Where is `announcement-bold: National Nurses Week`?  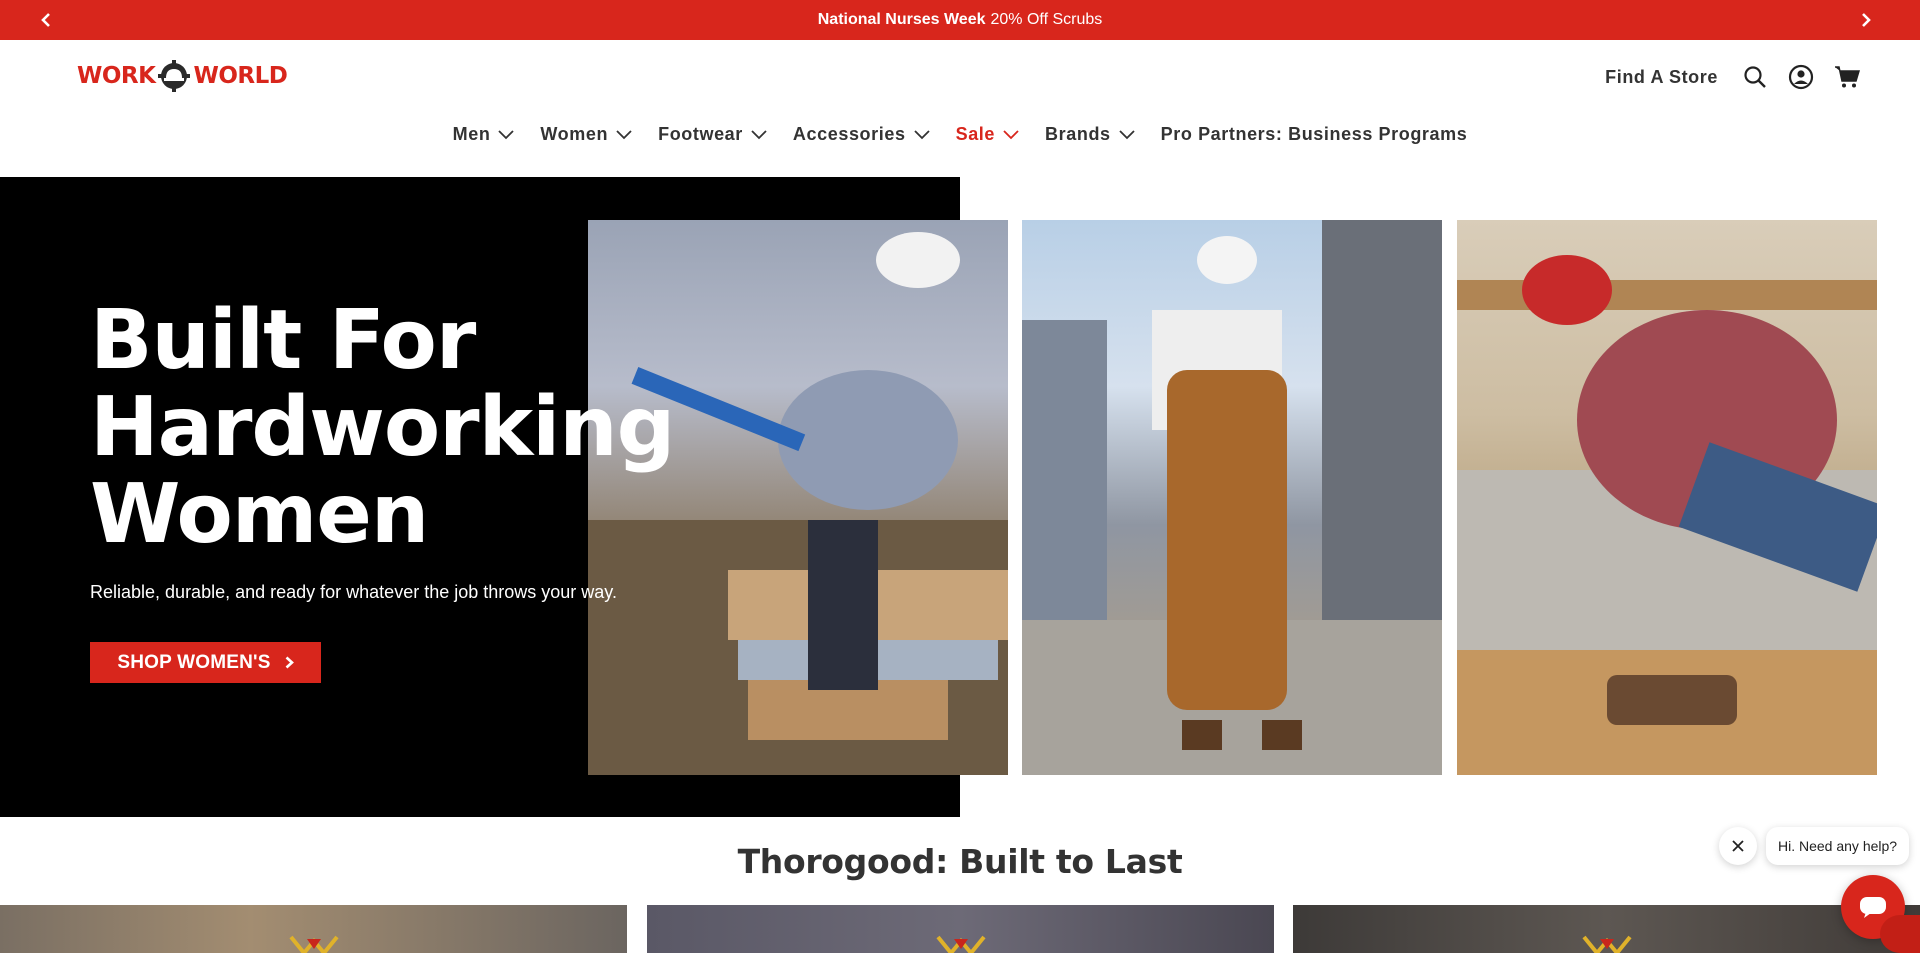 announcement-bold: National Nurses Week is located at coordinates (901, 19).